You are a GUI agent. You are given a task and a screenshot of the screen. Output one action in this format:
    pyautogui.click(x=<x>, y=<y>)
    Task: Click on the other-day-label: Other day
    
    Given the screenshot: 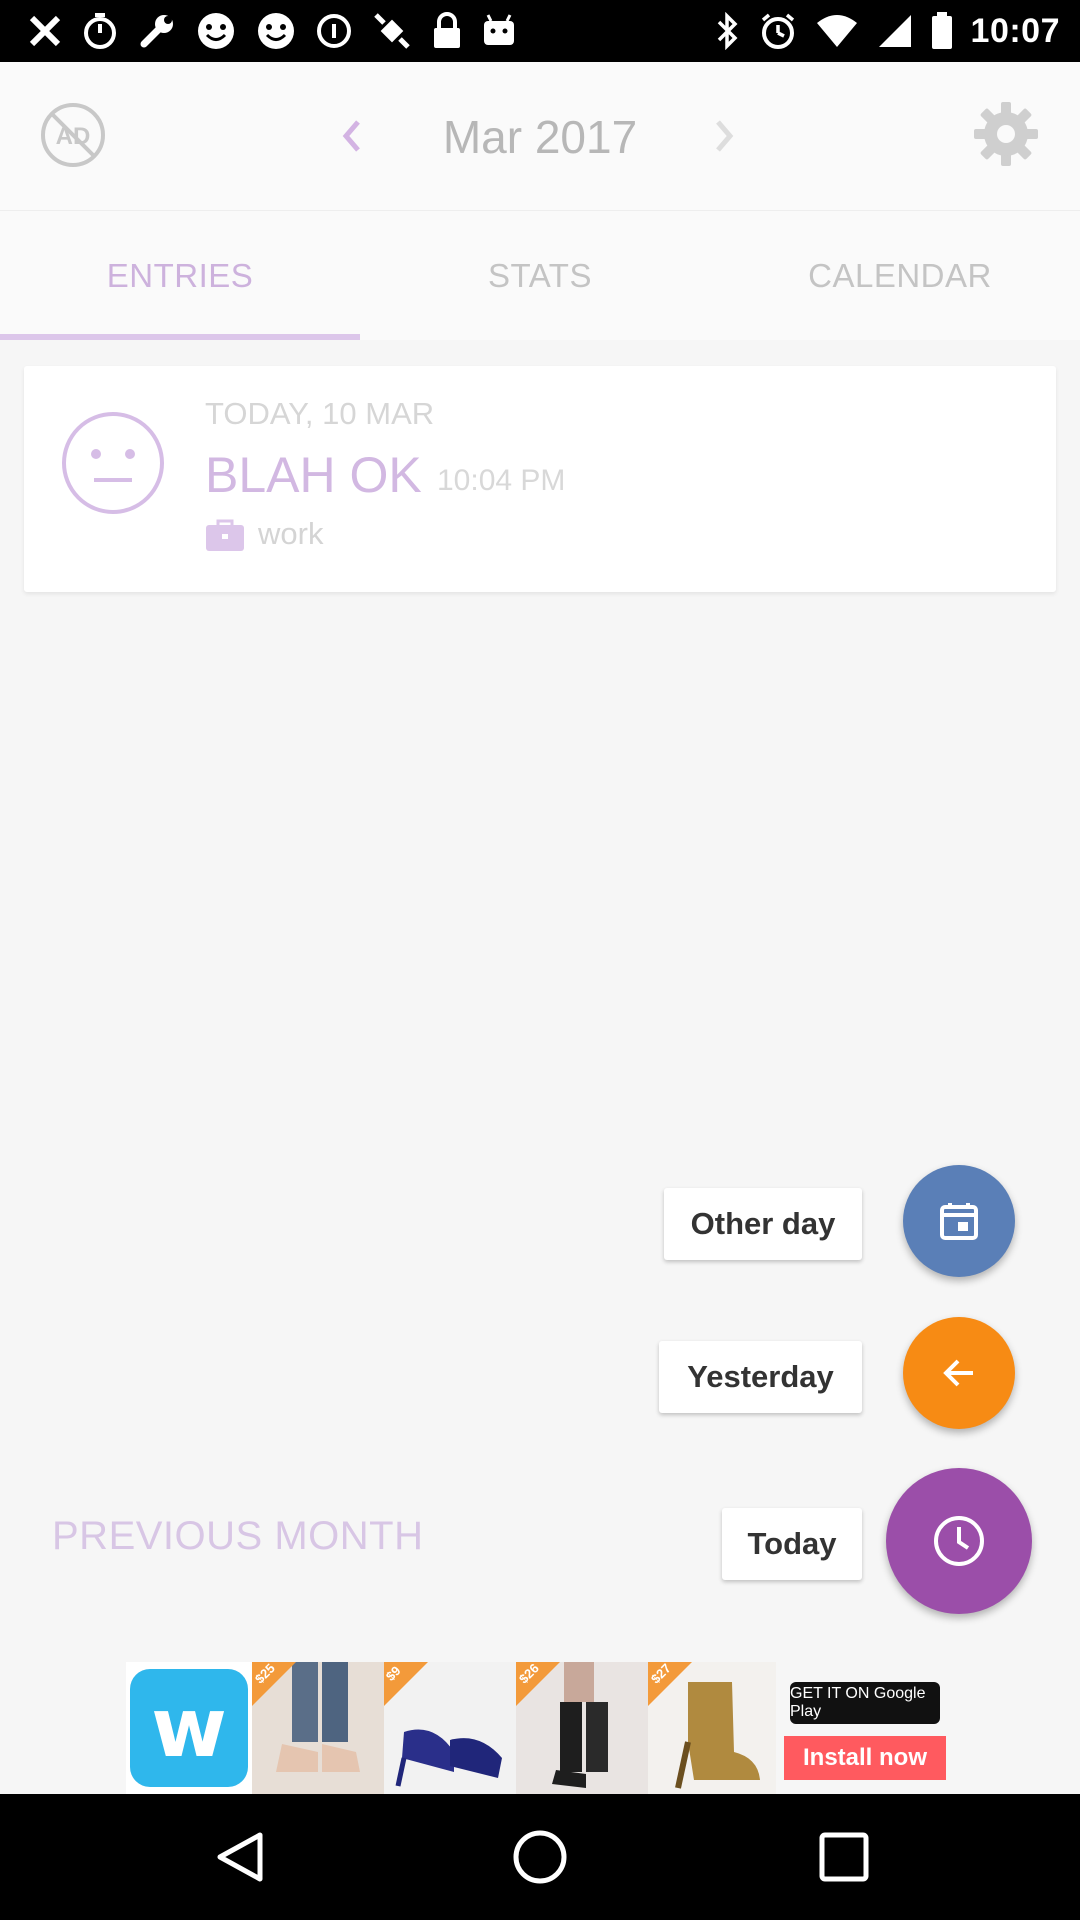 What is the action you would take?
    pyautogui.click(x=763, y=1224)
    